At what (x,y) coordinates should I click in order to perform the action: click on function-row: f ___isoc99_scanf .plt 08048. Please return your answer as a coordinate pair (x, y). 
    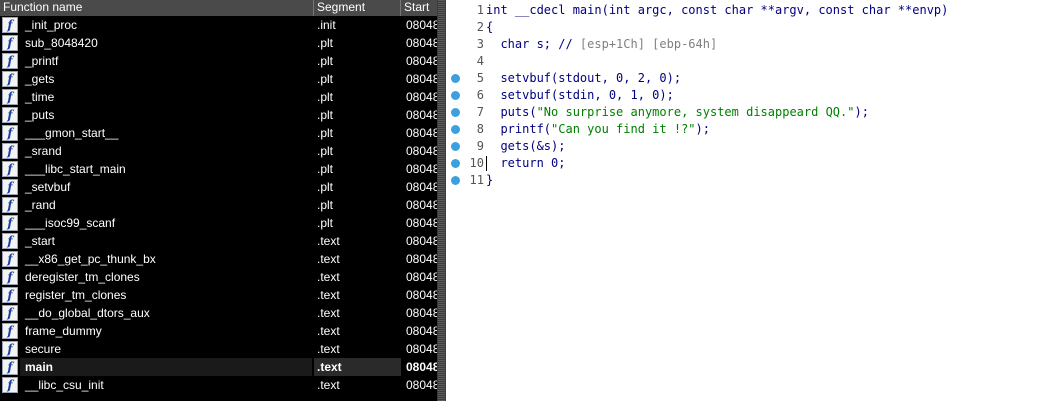
    Looking at the image, I should click on (218, 223).